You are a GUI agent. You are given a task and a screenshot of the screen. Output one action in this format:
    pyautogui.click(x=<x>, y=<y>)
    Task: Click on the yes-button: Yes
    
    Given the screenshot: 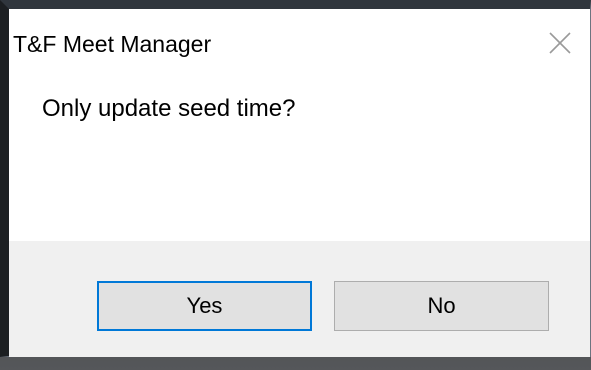 What is the action you would take?
    pyautogui.click(x=204, y=306)
    